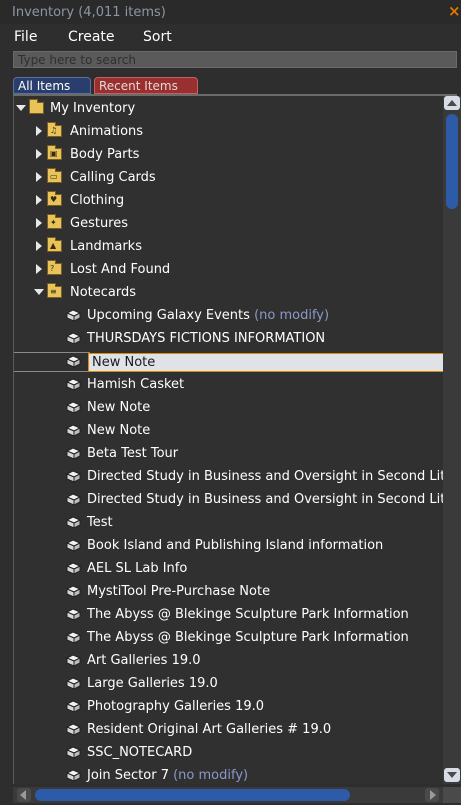  What do you see at coordinates (229, 753) in the screenshot?
I see `notecard-row: SSC_NOTECARD` at bounding box center [229, 753].